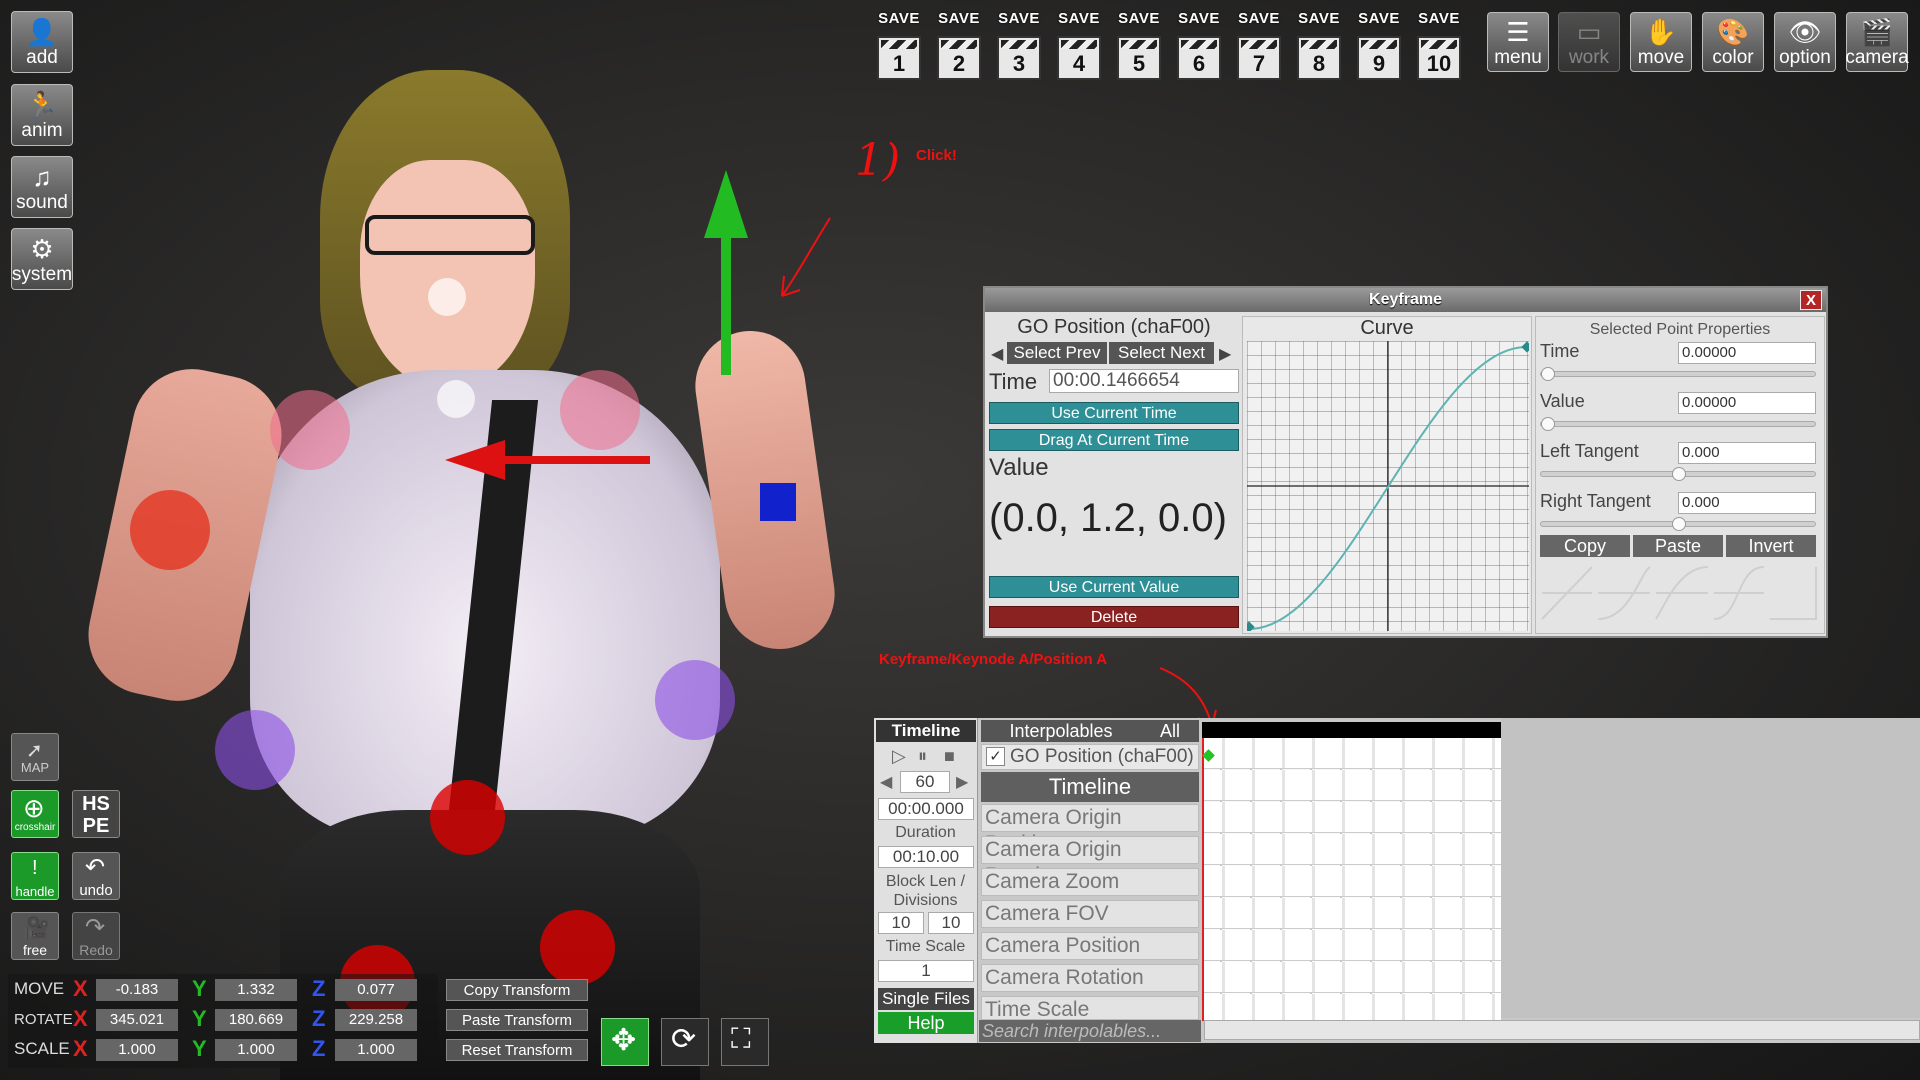  What do you see at coordinates (35, 876) in the screenshot?
I see `handle-button: ! handle` at bounding box center [35, 876].